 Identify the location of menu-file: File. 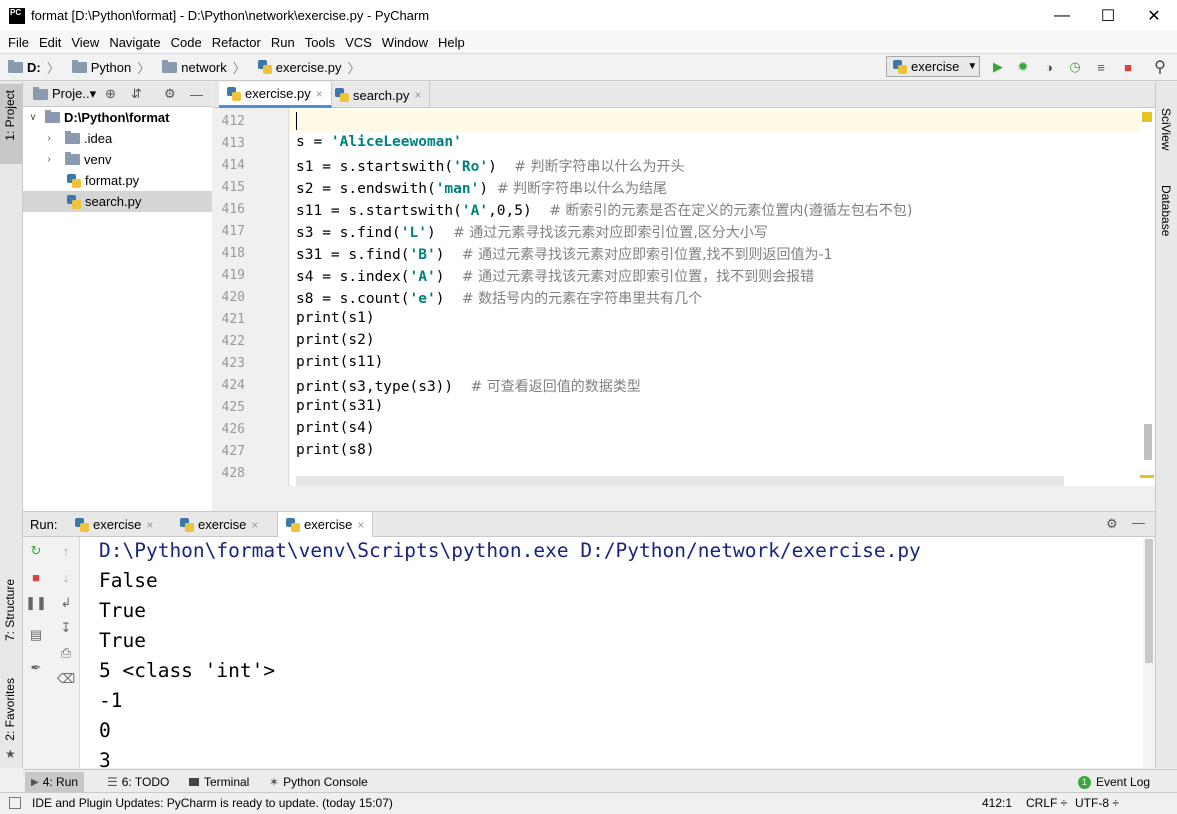
(18, 42).